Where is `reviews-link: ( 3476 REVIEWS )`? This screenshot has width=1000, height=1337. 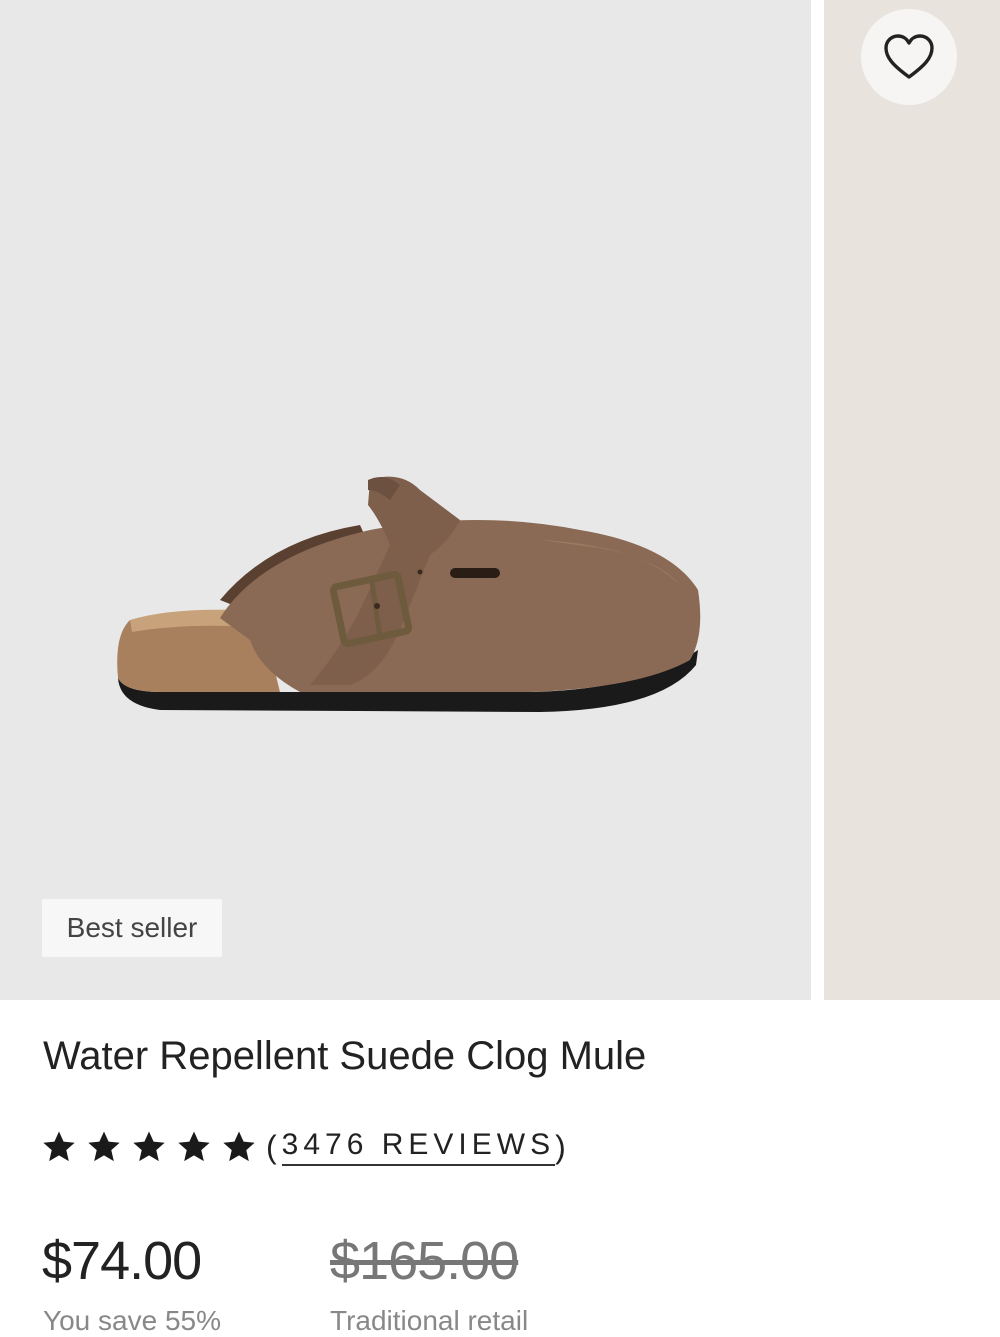 reviews-link: ( 3476 REVIEWS ) is located at coordinates (418, 1147).